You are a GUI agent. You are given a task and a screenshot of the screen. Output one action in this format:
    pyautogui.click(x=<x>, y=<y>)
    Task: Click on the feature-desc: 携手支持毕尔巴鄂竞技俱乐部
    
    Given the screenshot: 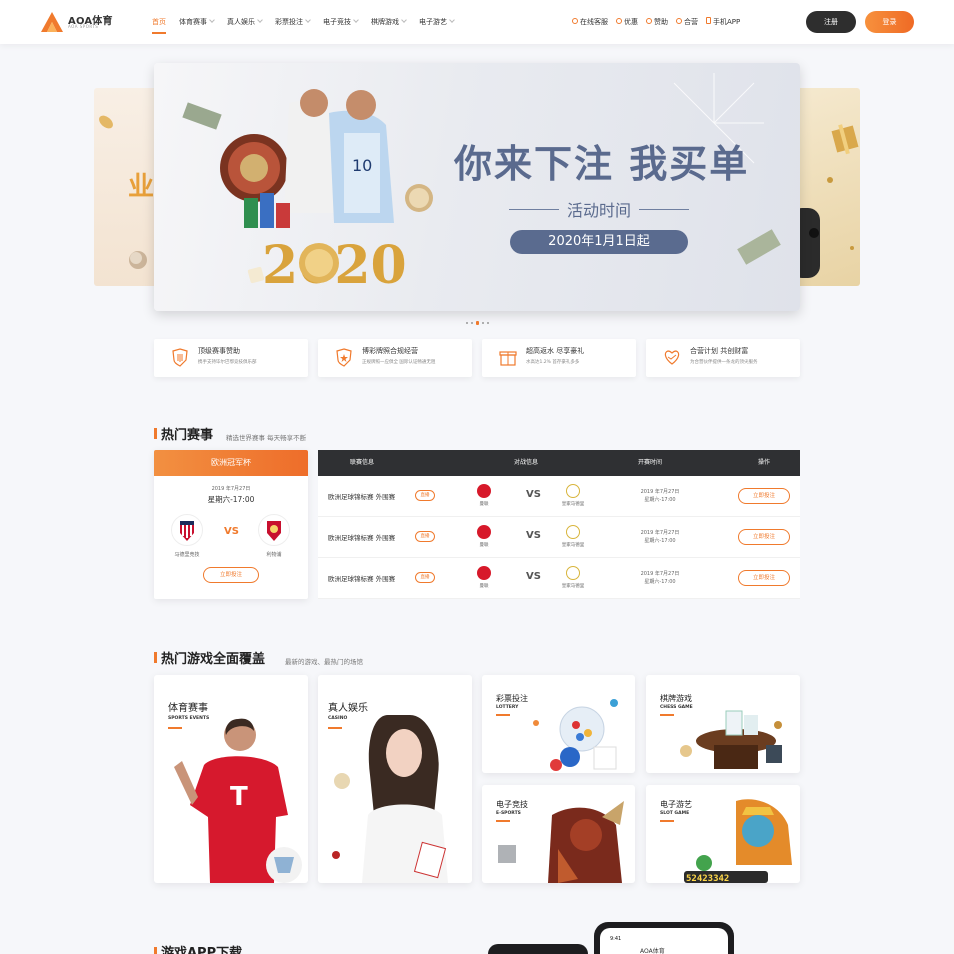 What is the action you would take?
    pyautogui.click(x=227, y=362)
    